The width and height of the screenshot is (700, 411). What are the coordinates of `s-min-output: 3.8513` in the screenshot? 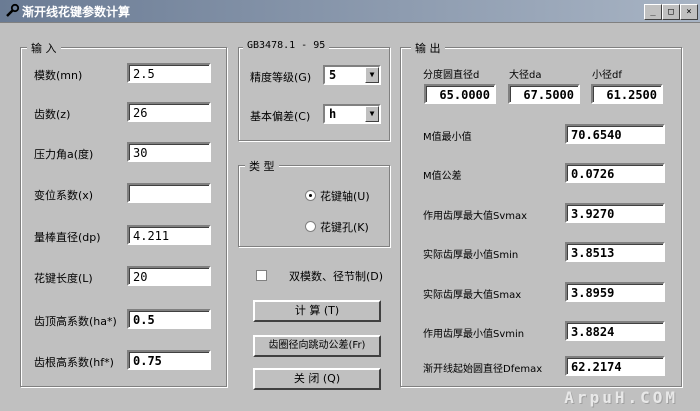 It's located at (615, 252).